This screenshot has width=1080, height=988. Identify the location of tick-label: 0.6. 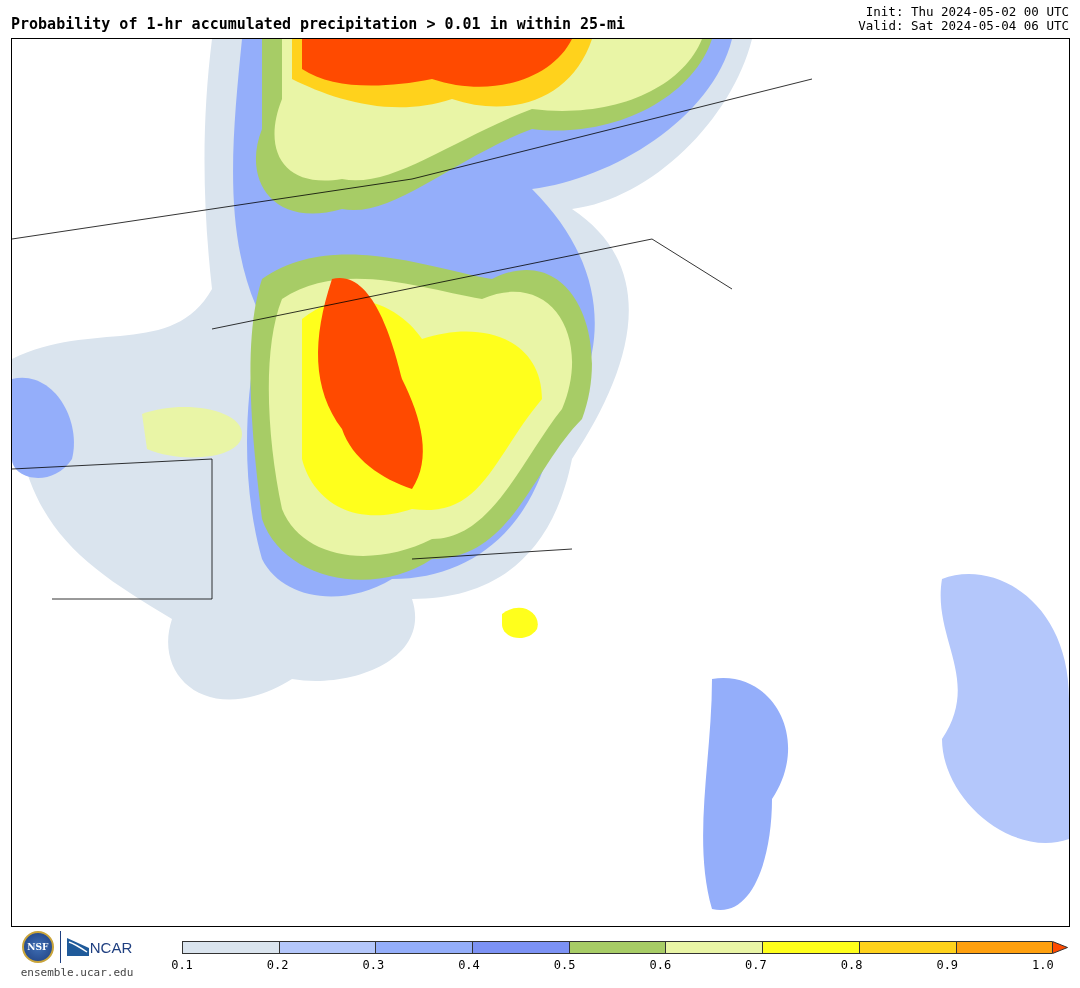
(660, 965).